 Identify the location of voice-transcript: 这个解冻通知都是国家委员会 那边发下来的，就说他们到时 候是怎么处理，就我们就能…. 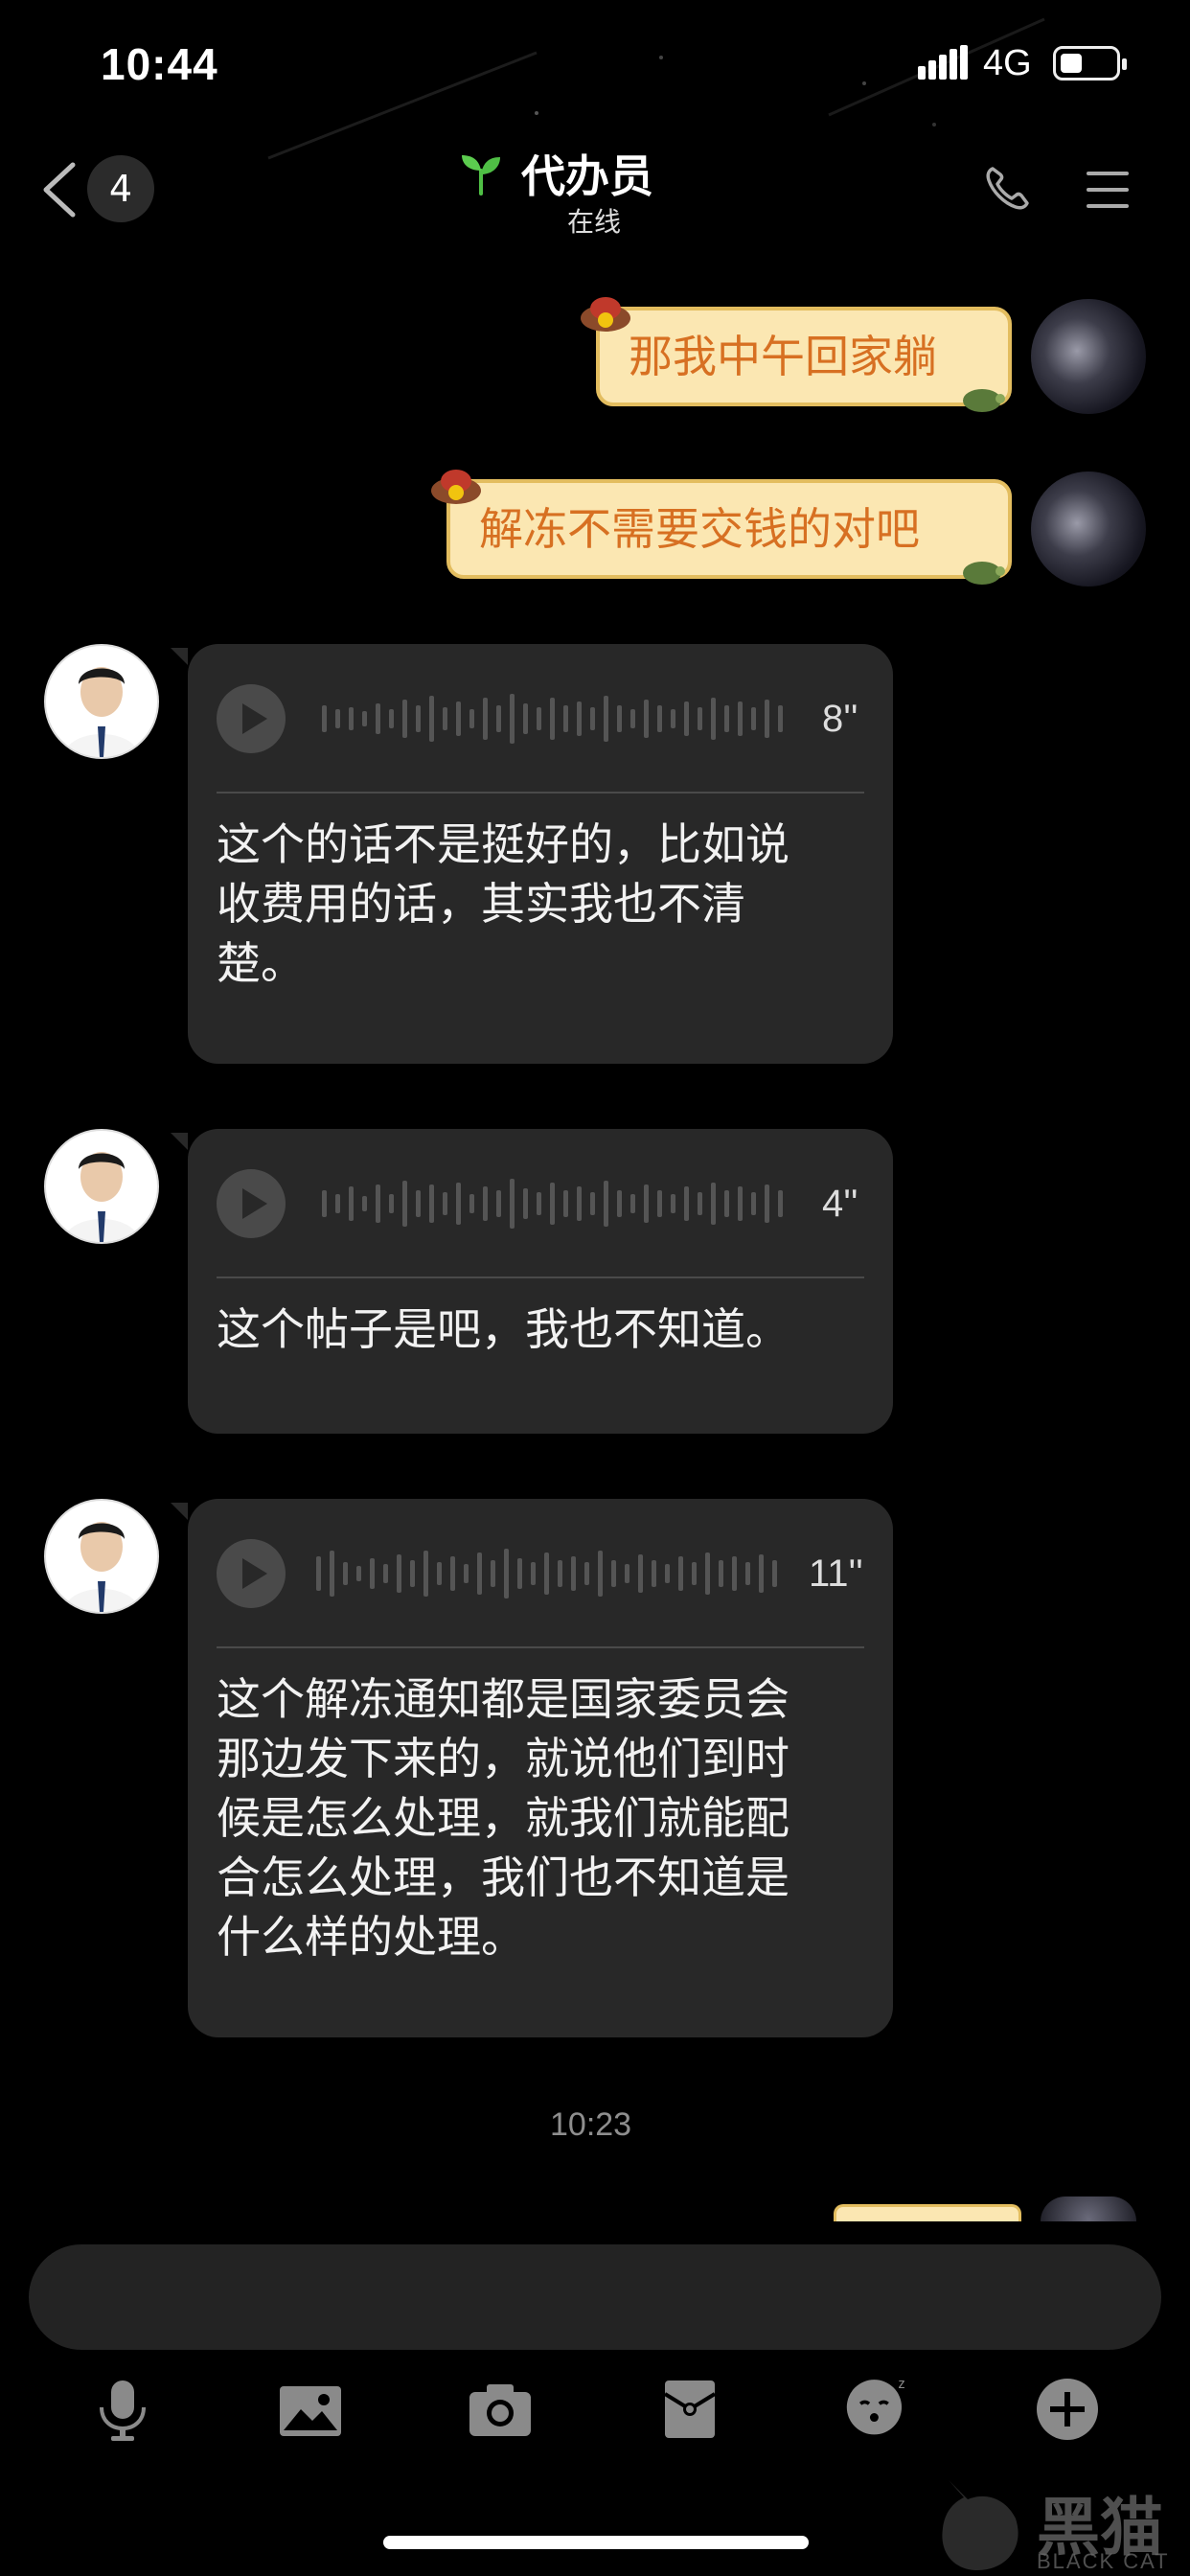
(503, 1818).